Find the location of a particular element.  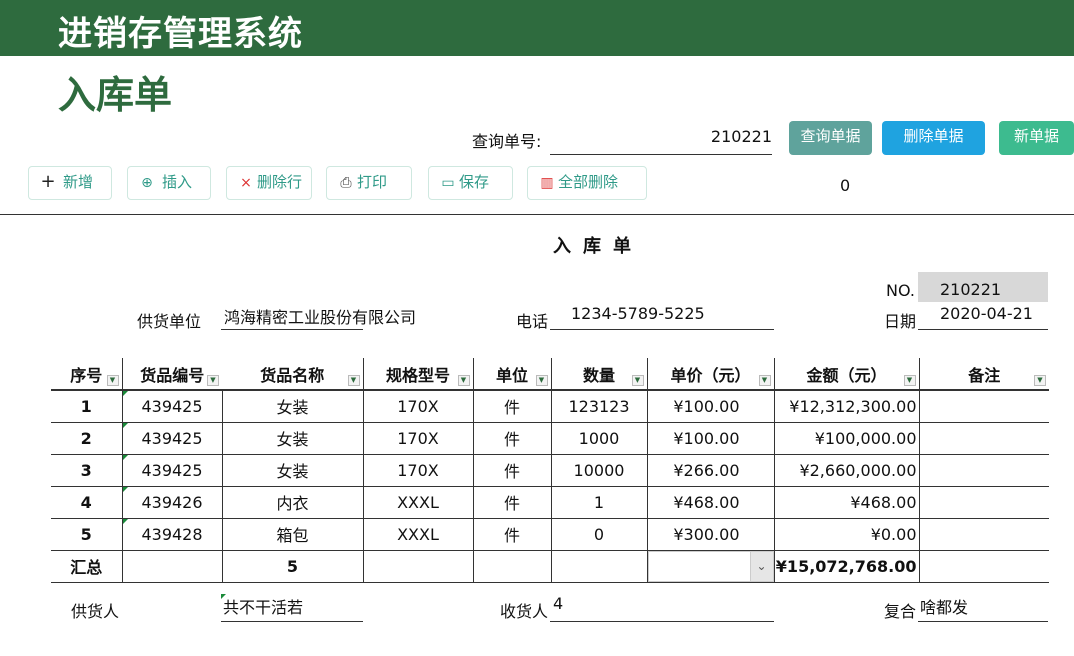

query-number-field: 210221 is located at coordinates (661, 140).